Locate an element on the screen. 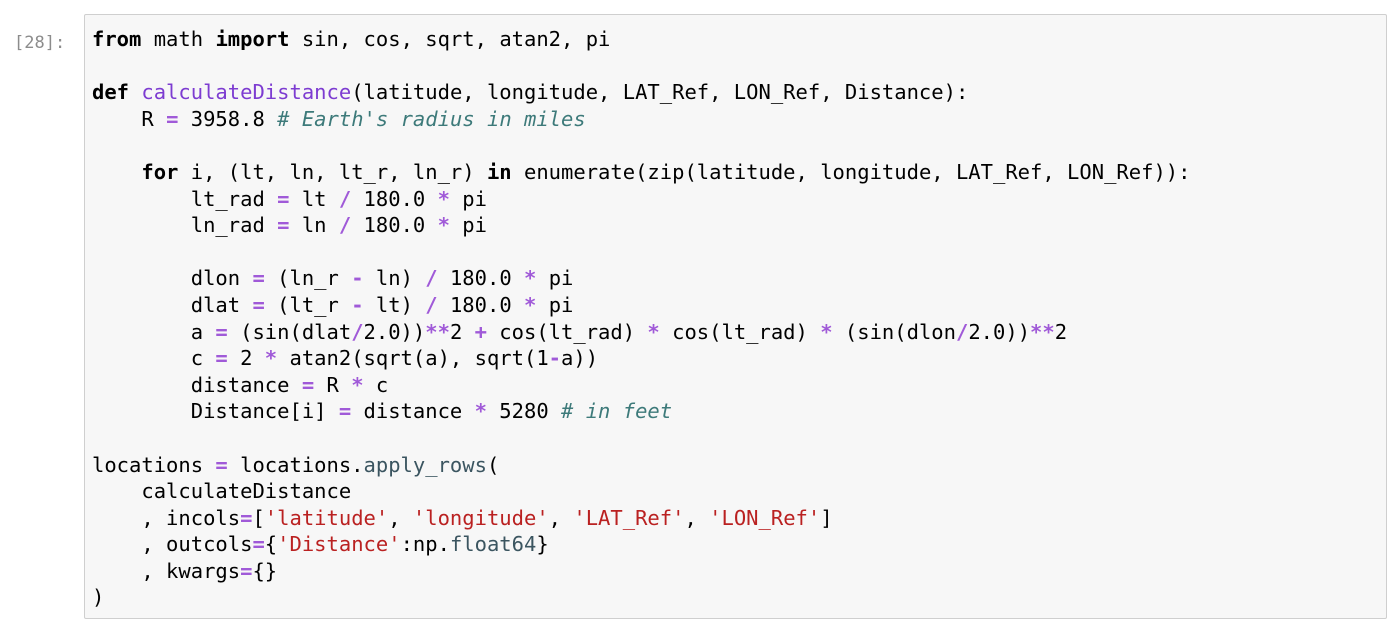  comment-token: # Earth's radius in miles is located at coordinates (431, 118).